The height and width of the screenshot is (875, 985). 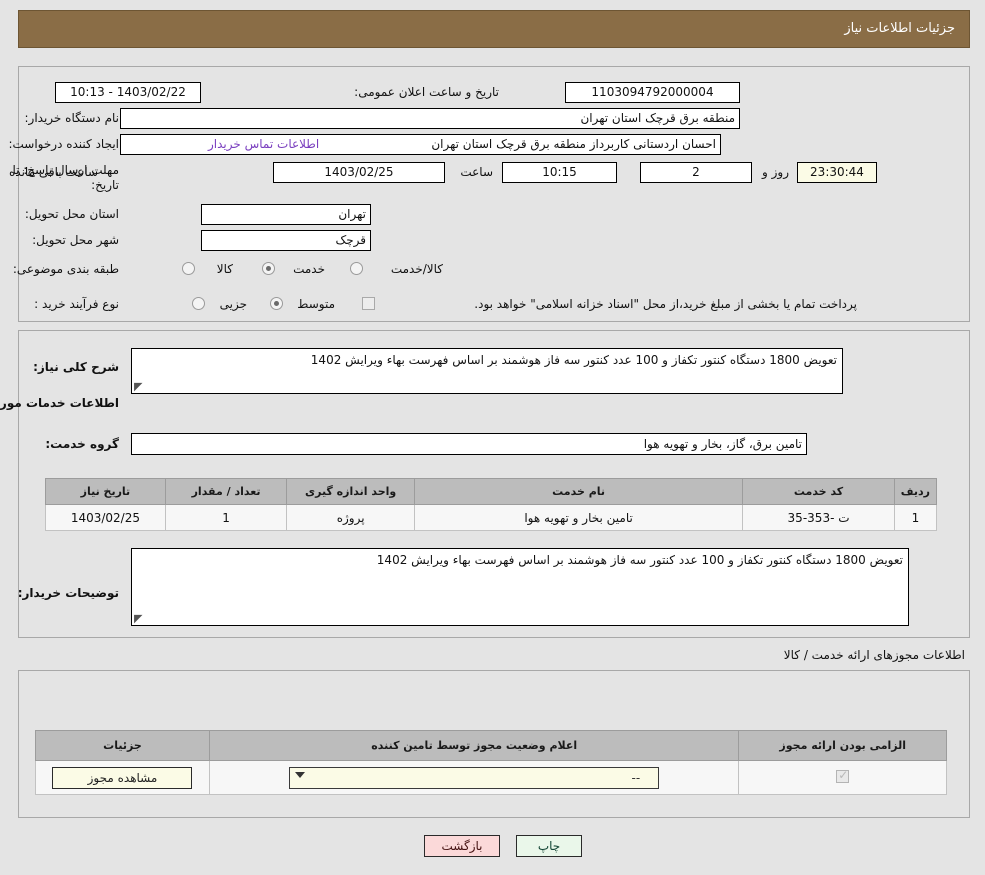 What do you see at coordinates (416, 269) in the screenshot?
I see `label-category-kala-khedmat: کالا/خدمت` at bounding box center [416, 269].